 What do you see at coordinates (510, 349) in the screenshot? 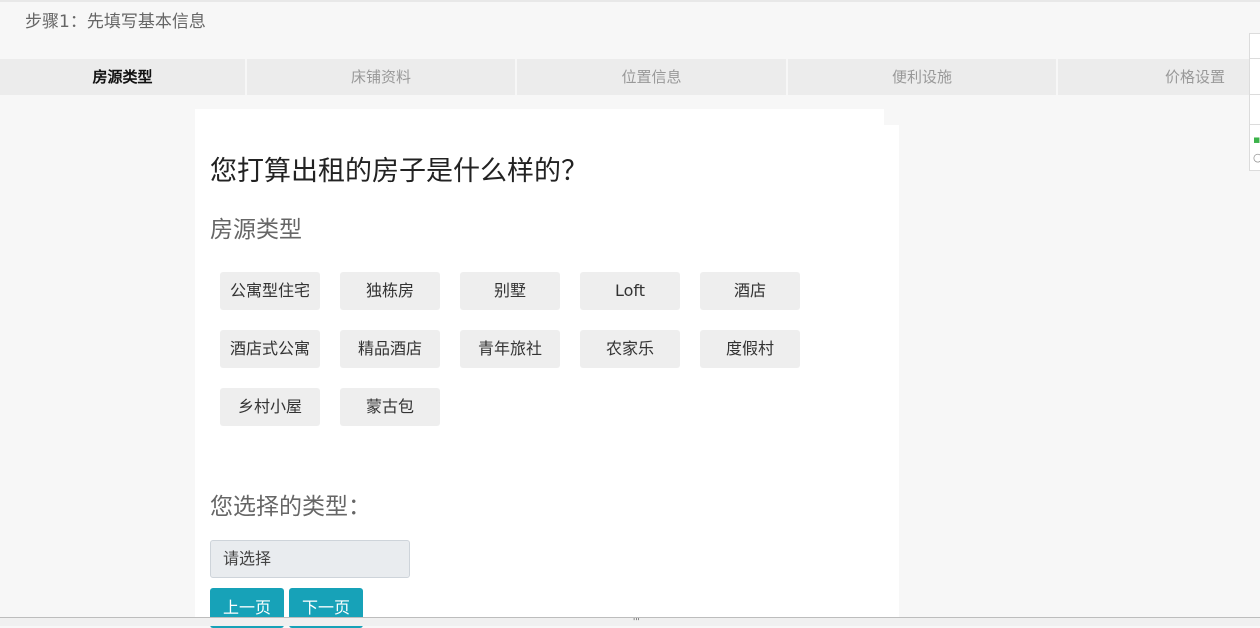
I see `type-option-hostel: 青年旅社` at bounding box center [510, 349].